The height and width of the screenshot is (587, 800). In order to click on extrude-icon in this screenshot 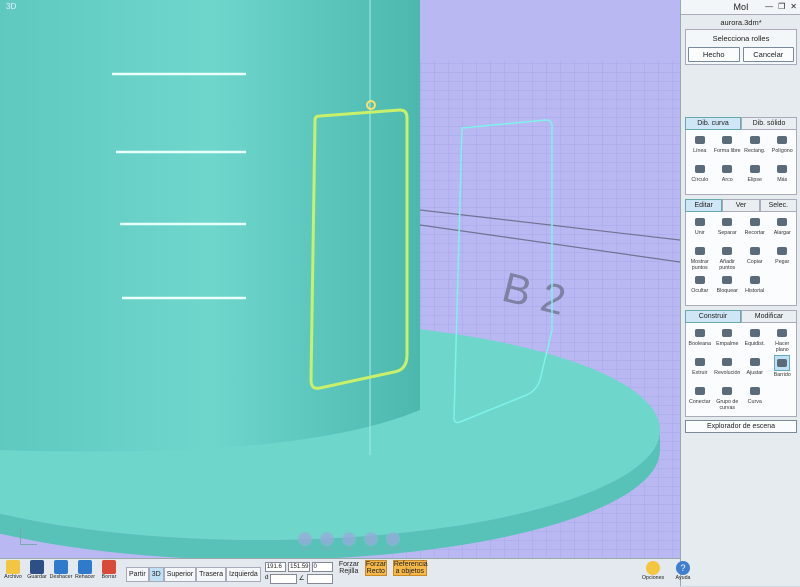, I will do `click(700, 362)`.